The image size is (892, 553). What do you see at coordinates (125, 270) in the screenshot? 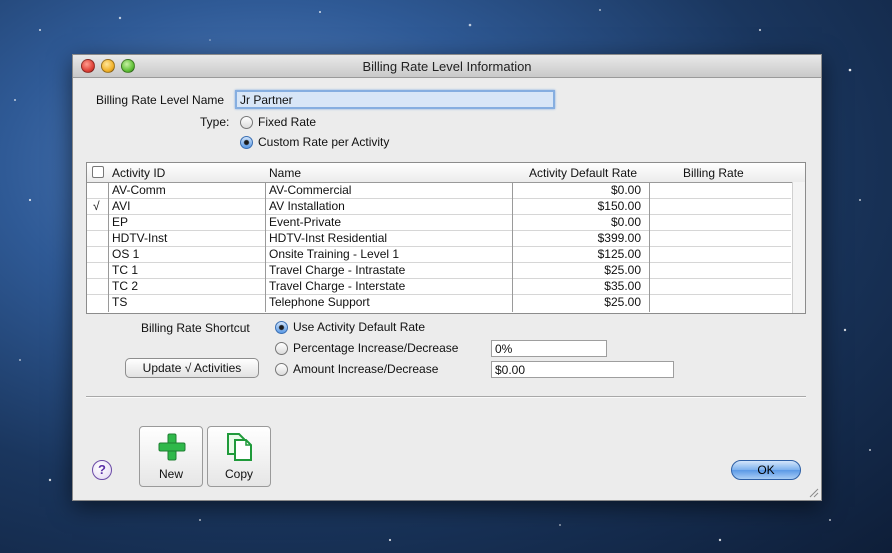
I see `row-activity-id: TC 1` at bounding box center [125, 270].